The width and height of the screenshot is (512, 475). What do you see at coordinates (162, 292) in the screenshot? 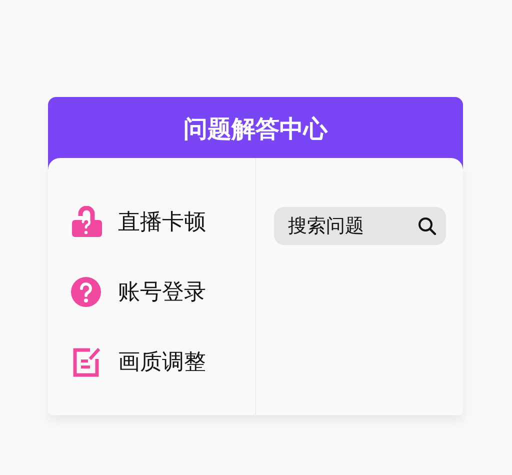
I see `topic-link: 账号登录` at bounding box center [162, 292].